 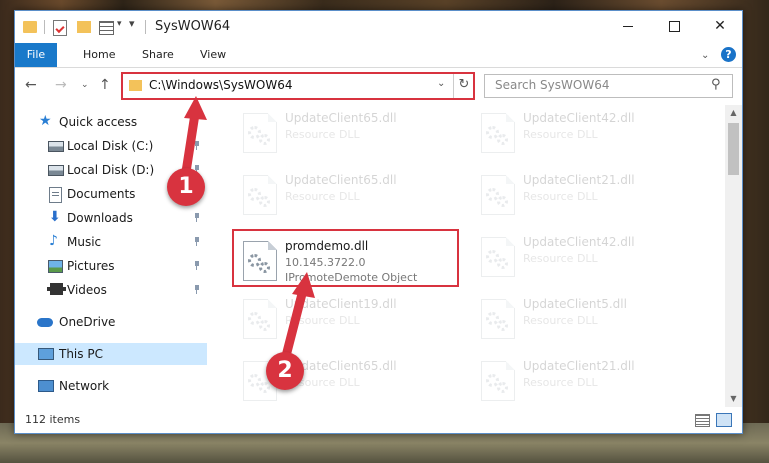 I want to click on help-icon: ?, so click(x=728, y=54).